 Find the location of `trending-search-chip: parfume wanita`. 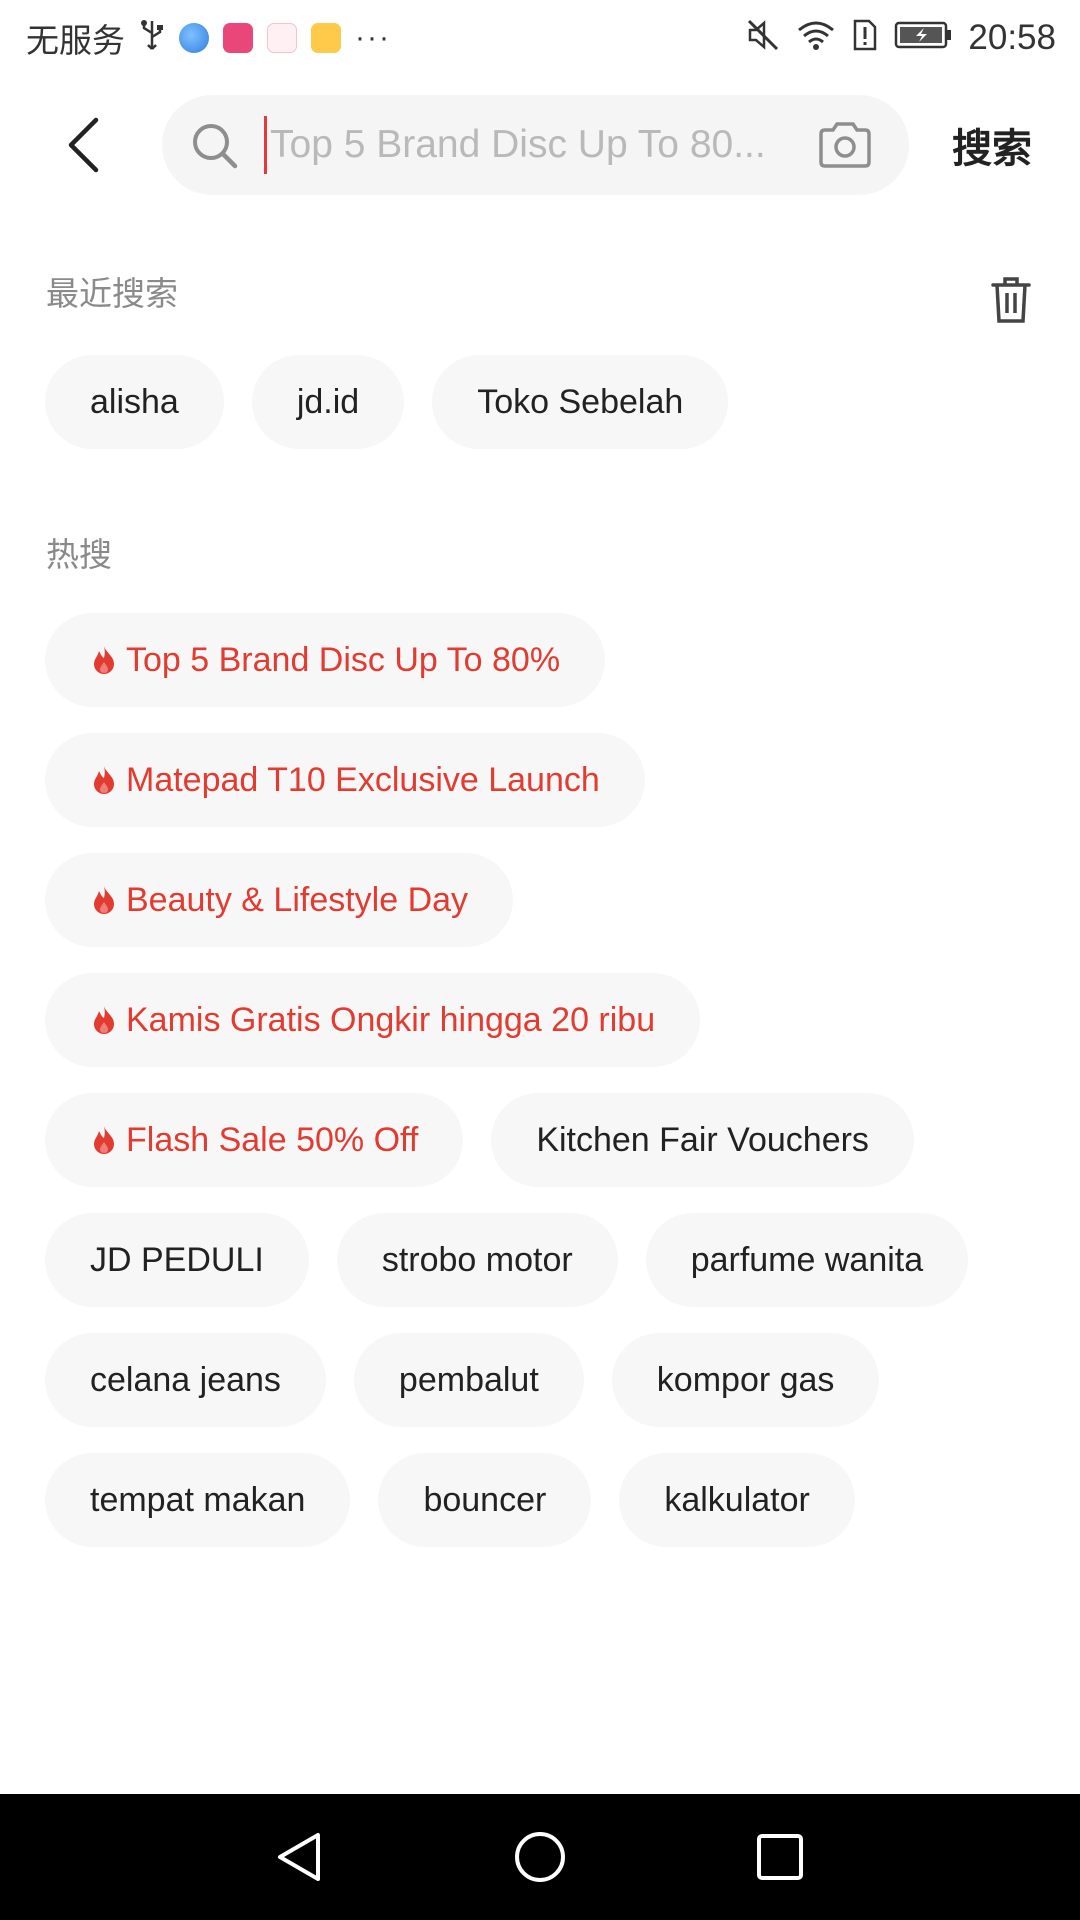

trending-search-chip: parfume wanita is located at coordinates (807, 1260).